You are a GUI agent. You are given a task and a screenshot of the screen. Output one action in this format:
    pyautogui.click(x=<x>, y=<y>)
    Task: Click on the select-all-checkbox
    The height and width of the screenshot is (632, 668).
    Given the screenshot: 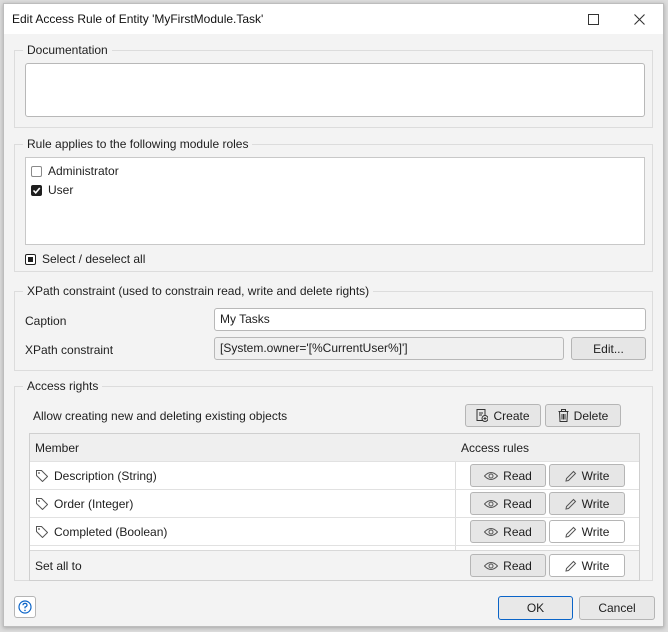 What is the action you would take?
    pyautogui.click(x=30, y=259)
    